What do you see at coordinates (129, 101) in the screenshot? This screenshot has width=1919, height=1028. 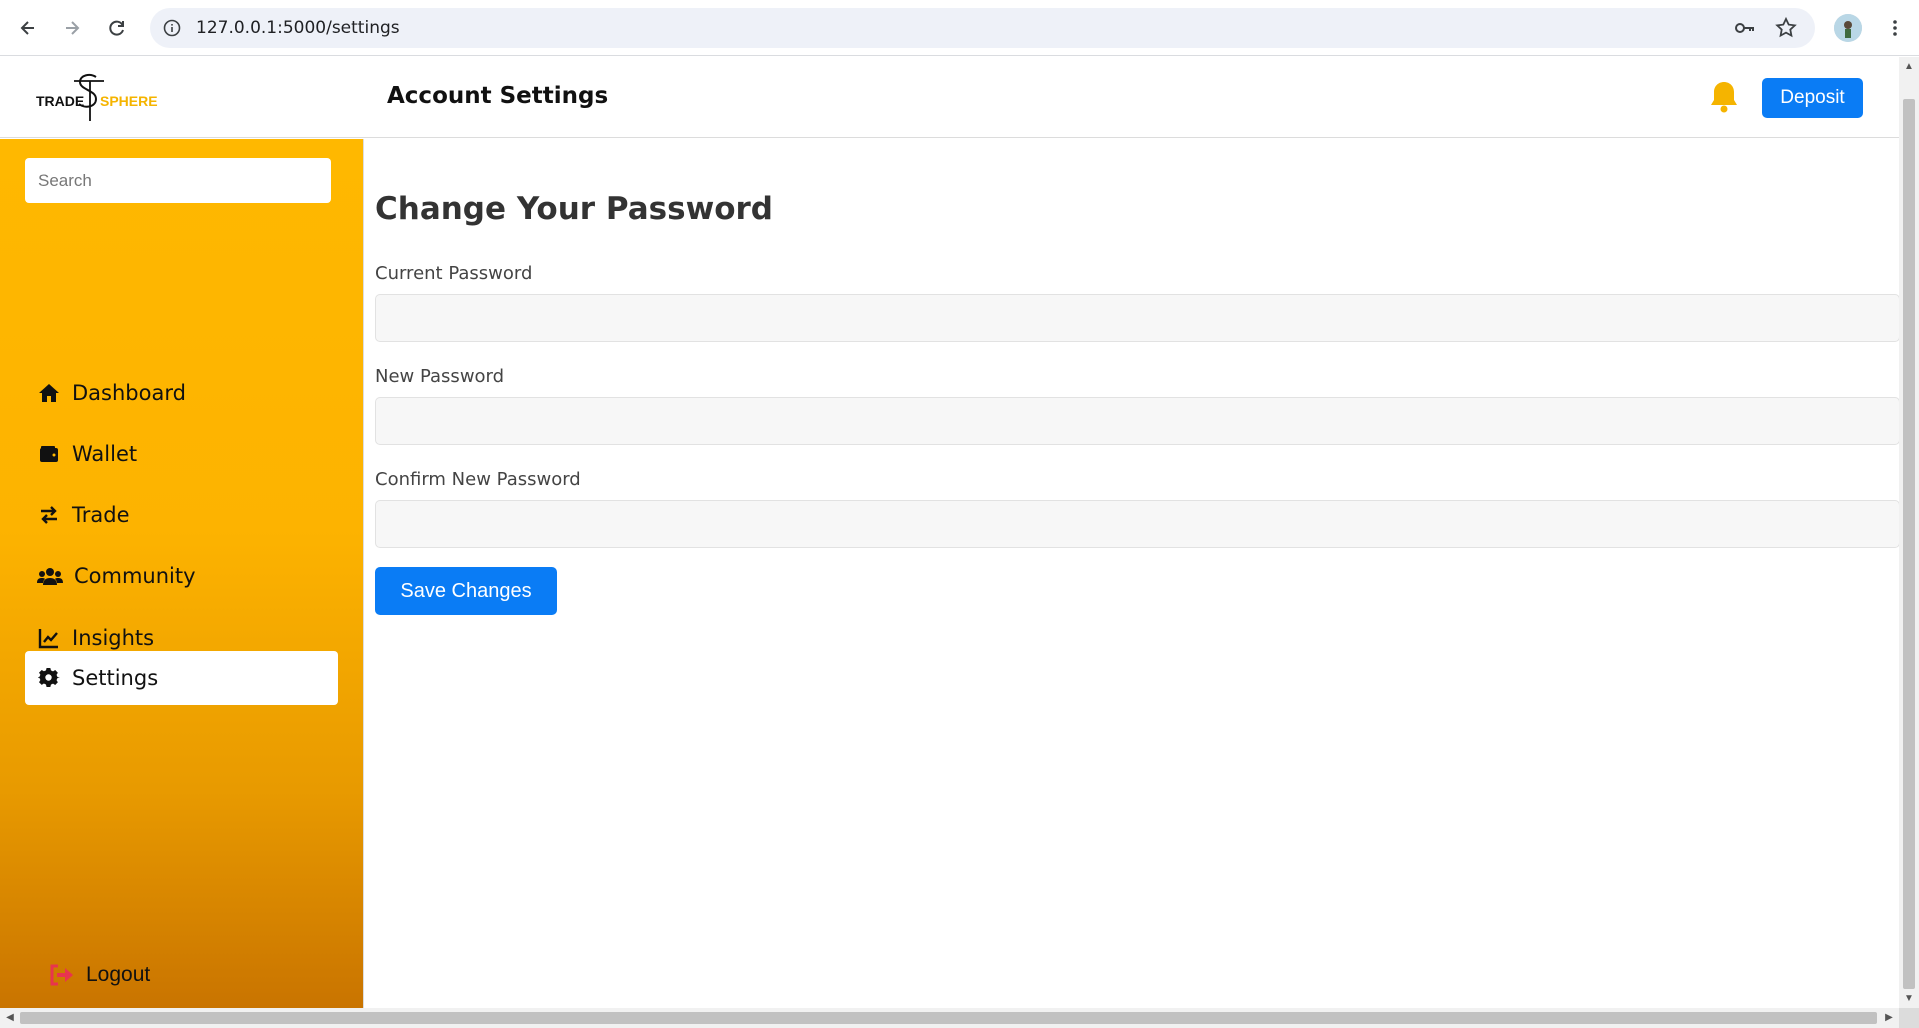 I see `logo-text-sphere: SPHERE` at bounding box center [129, 101].